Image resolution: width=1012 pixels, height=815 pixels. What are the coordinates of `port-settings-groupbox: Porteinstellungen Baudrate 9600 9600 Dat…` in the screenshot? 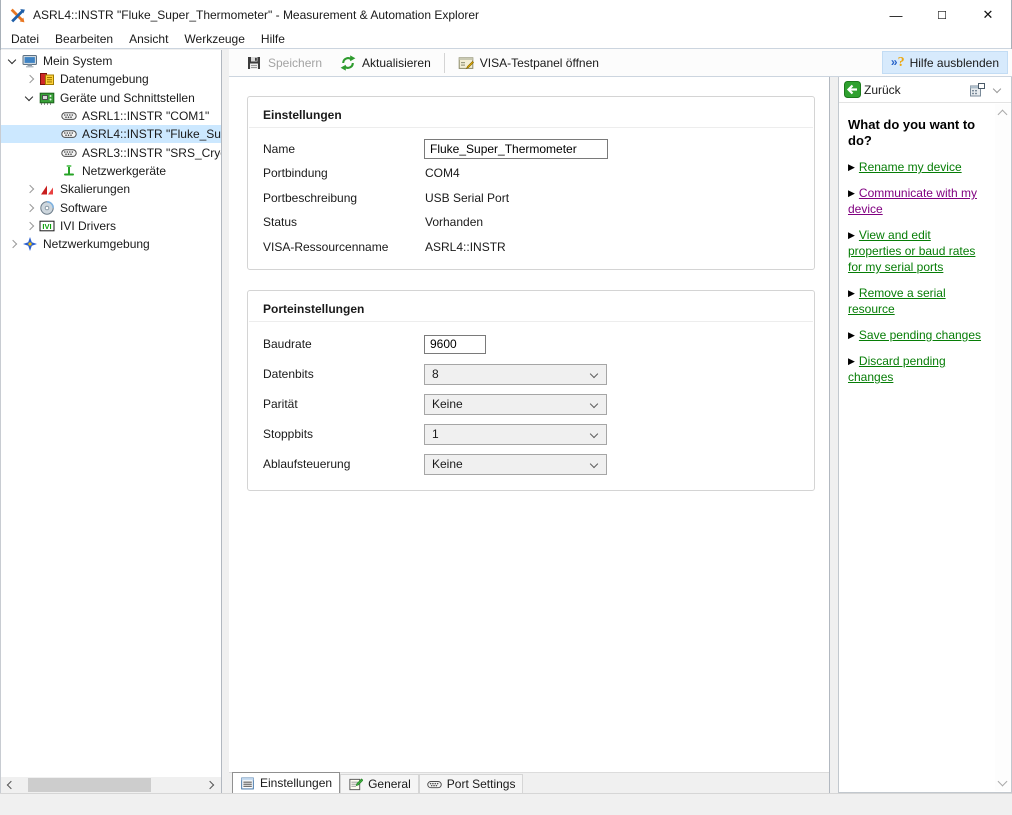 It's located at (531, 390).